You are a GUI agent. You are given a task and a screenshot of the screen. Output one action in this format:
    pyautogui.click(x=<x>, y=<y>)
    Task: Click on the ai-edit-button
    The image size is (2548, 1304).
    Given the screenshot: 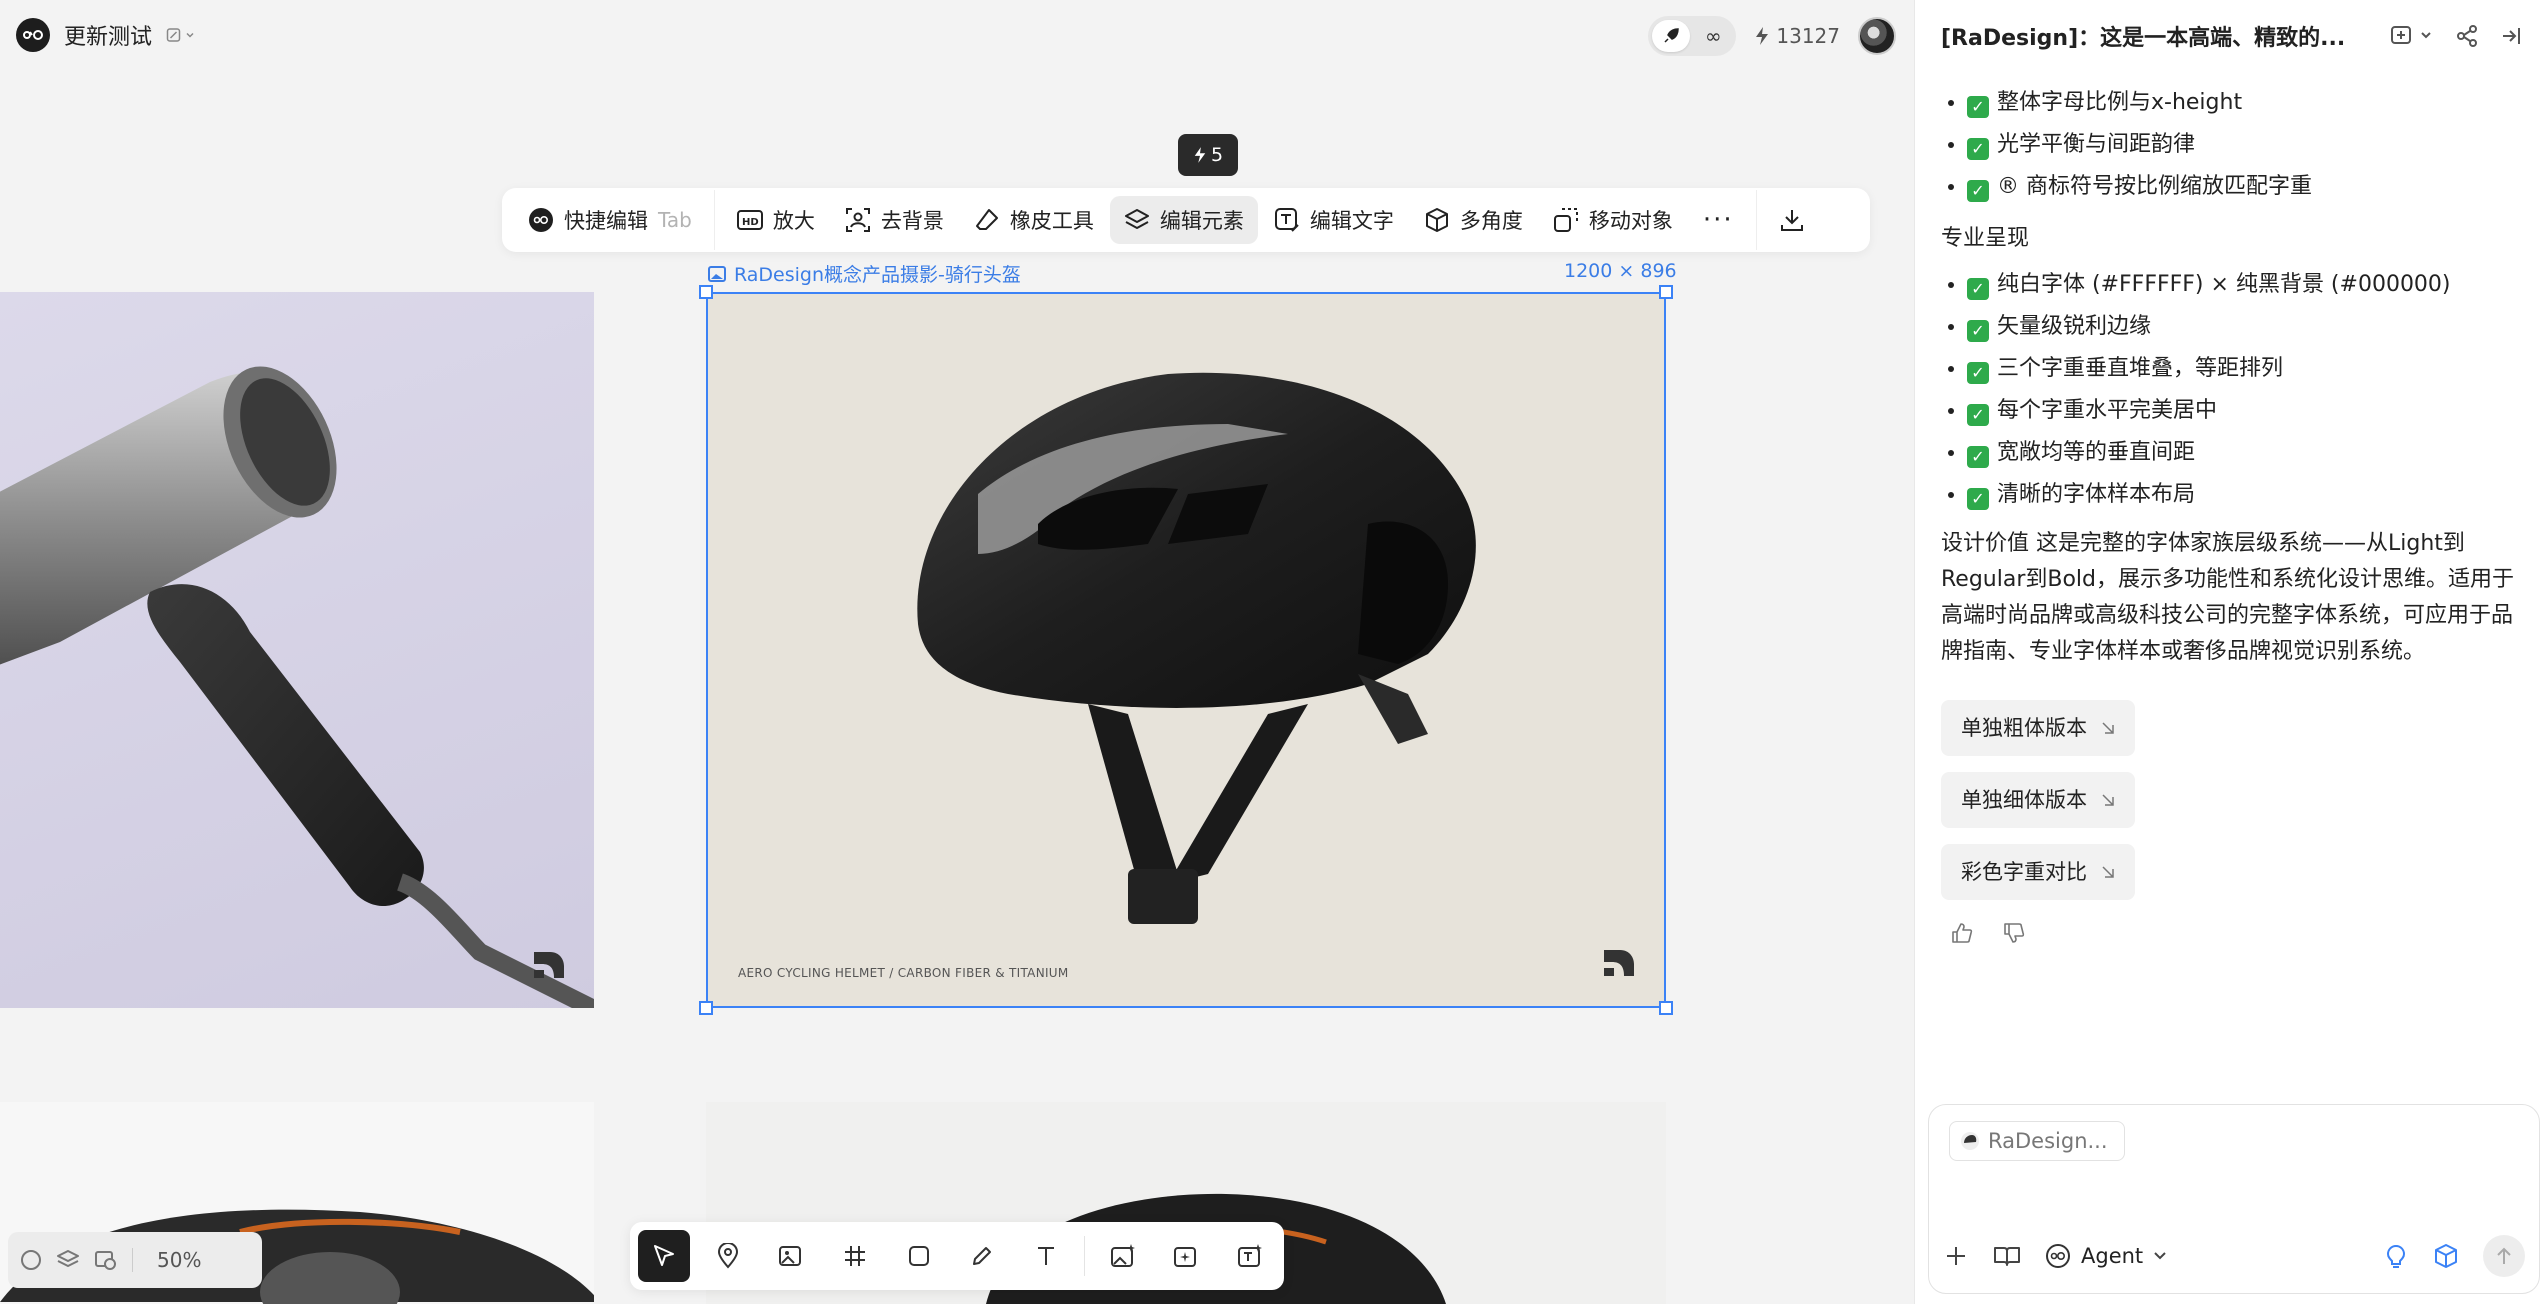 What is the action you would take?
    pyautogui.click(x=1186, y=1256)
    